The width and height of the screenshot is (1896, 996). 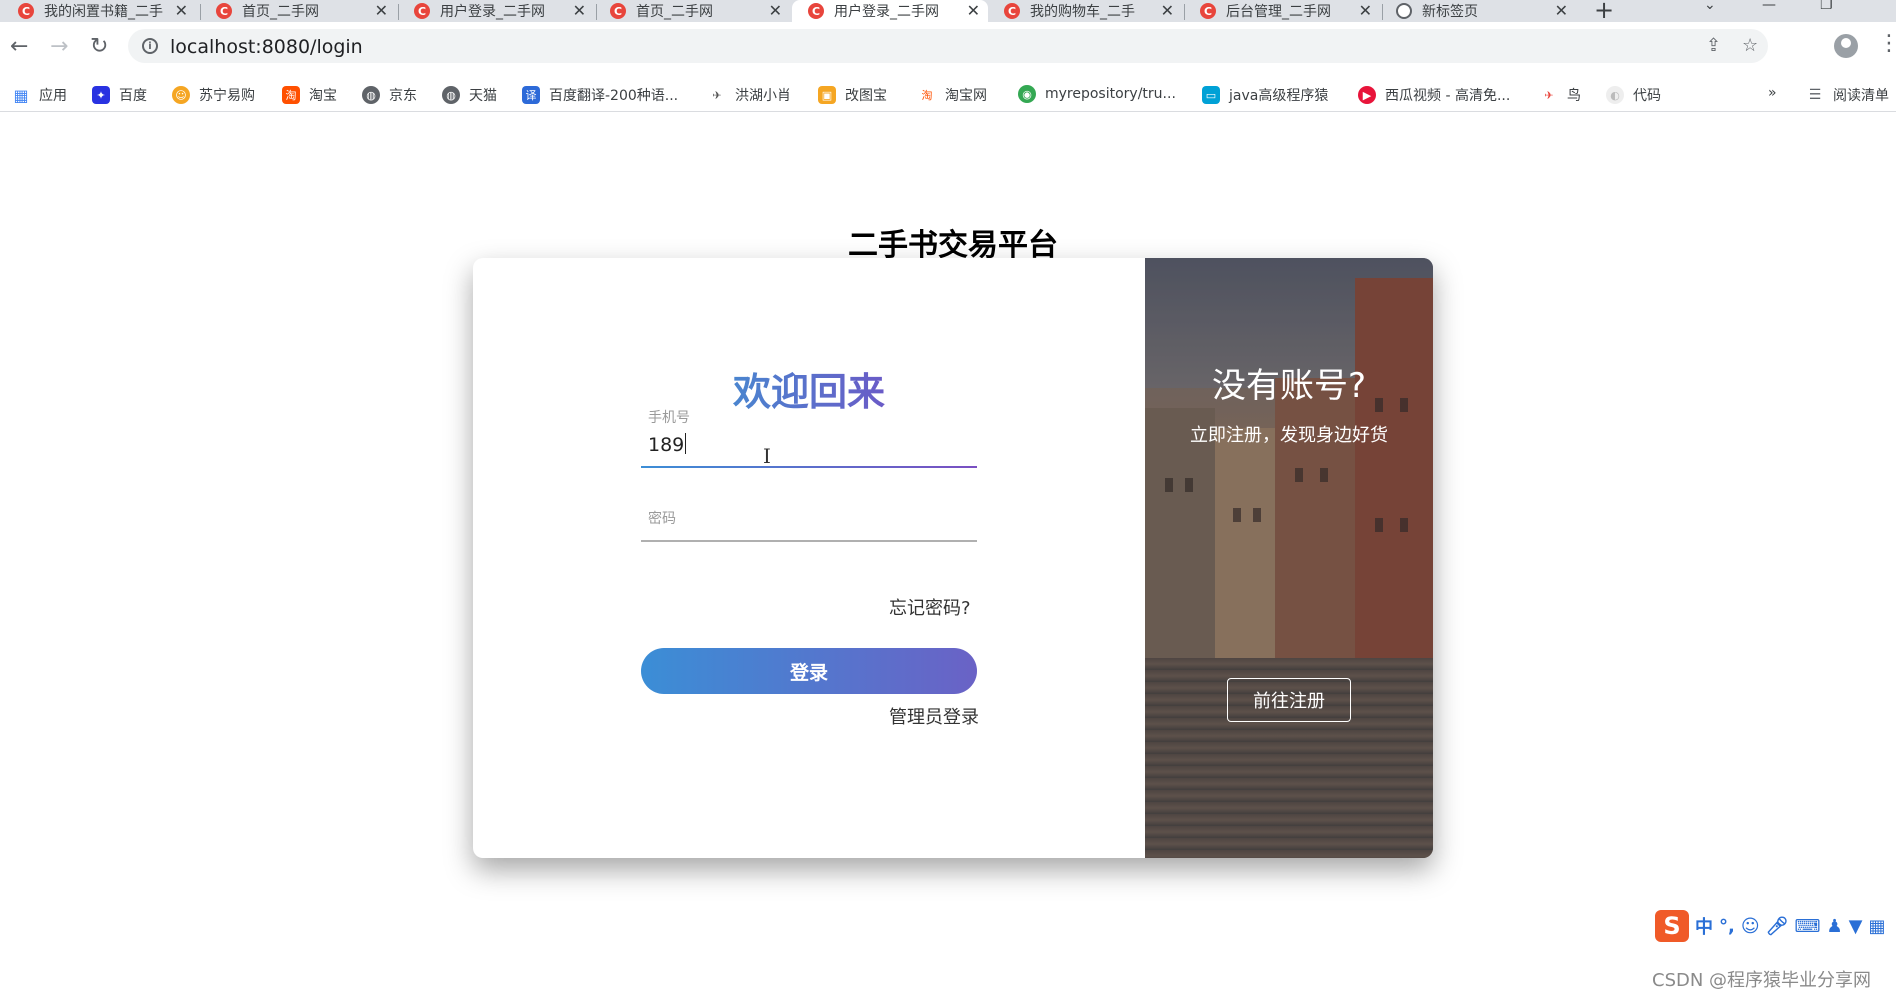 What do you see at coordinates (1704, 926) in the screenshot?
I see `ime-mode: 中` at bounding box center [1704, 926].